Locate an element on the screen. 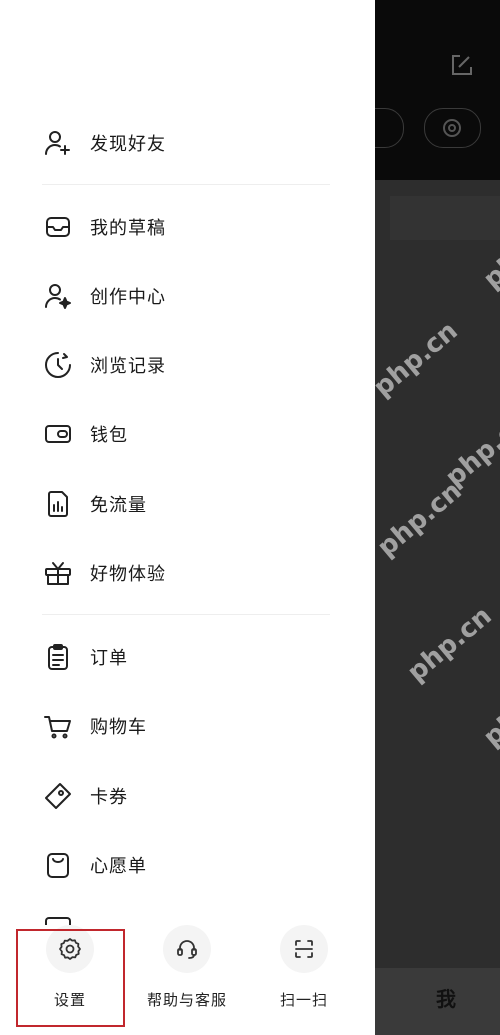 This screenshot has height=1035, width=500. menu-item-label: 创作中心 is located at coordinates (128, 297).